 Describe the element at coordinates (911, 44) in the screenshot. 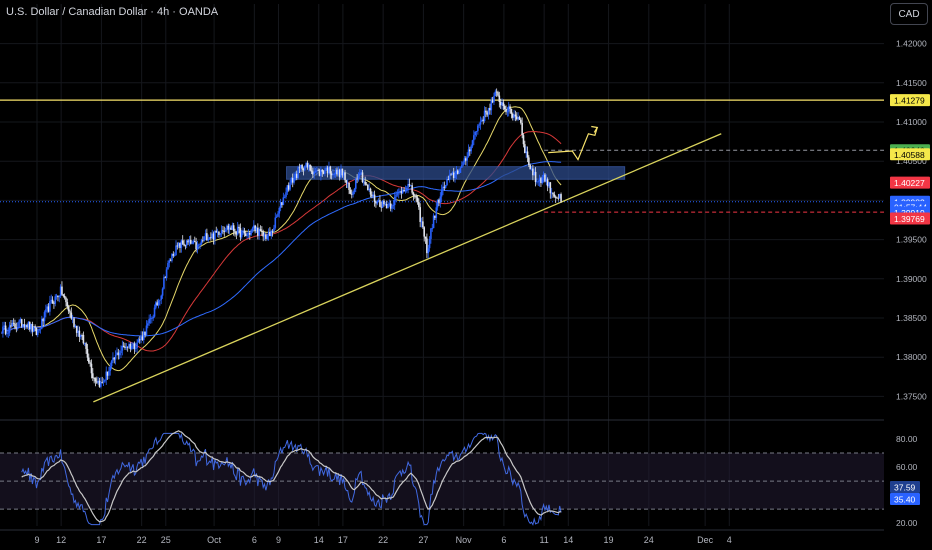

I see `price-tick-label: 1.42000` at that location.